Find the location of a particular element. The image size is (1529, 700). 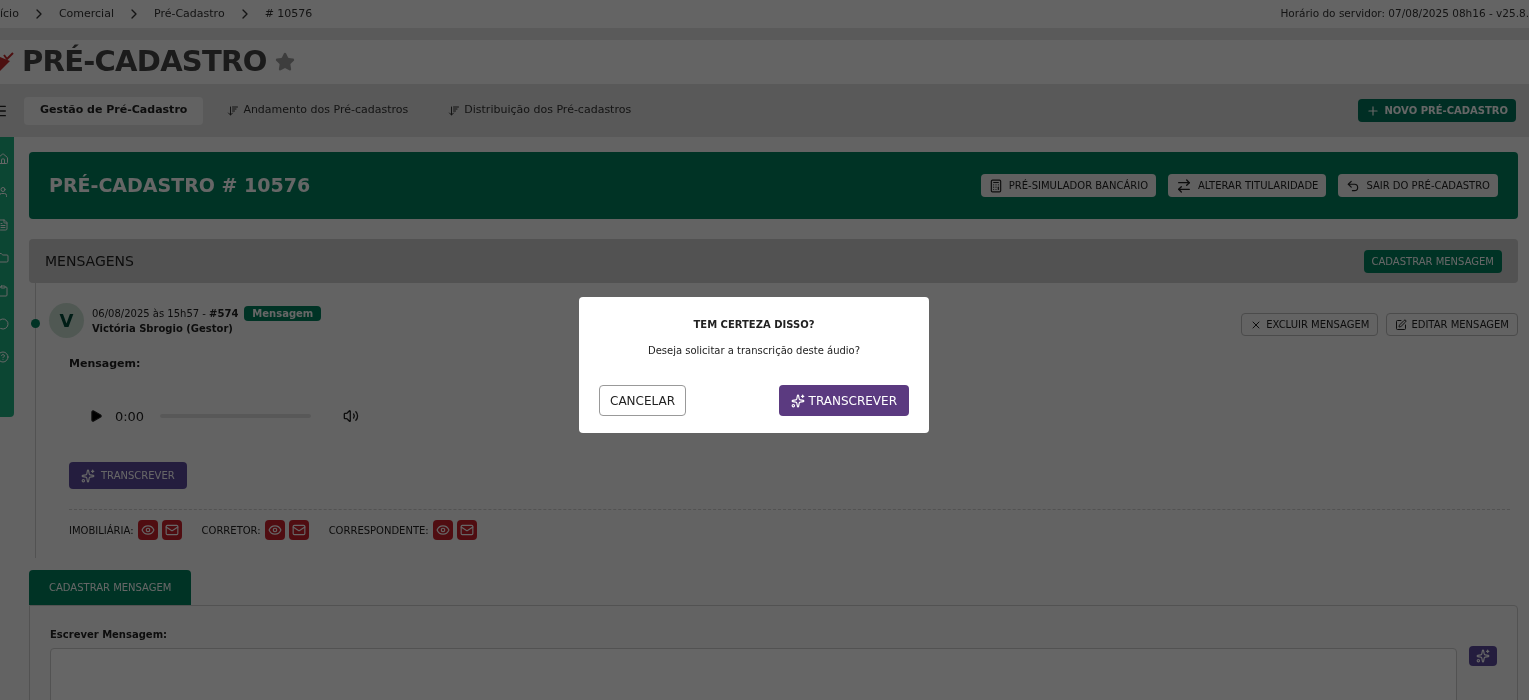

compose-tab: CADASTRAR MENSAGEM is located at coordinates (110, 587).